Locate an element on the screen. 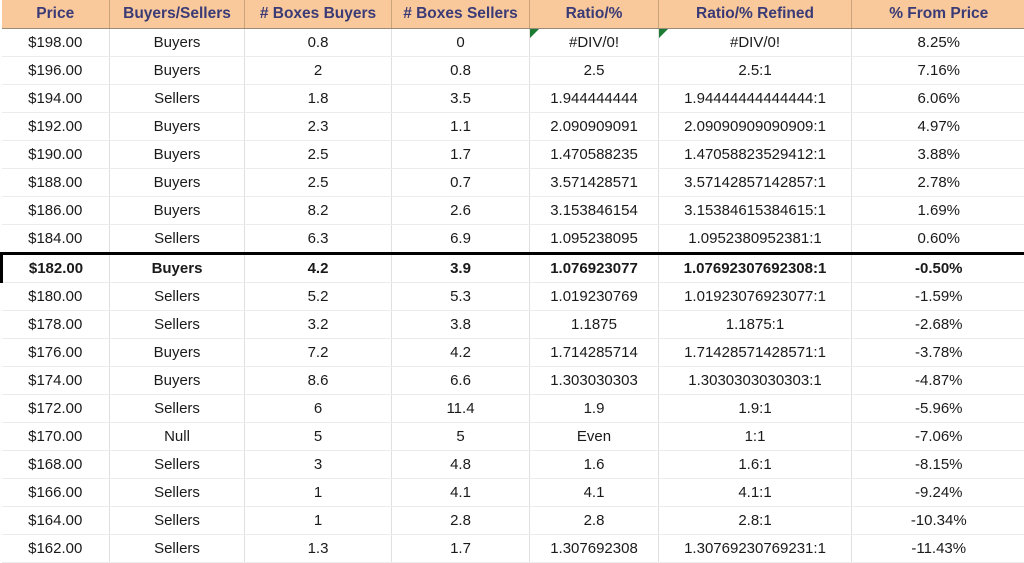 The image size is (1024, 563). cell-percent-from-price: -4.87% is located at coordinates (938, 380).